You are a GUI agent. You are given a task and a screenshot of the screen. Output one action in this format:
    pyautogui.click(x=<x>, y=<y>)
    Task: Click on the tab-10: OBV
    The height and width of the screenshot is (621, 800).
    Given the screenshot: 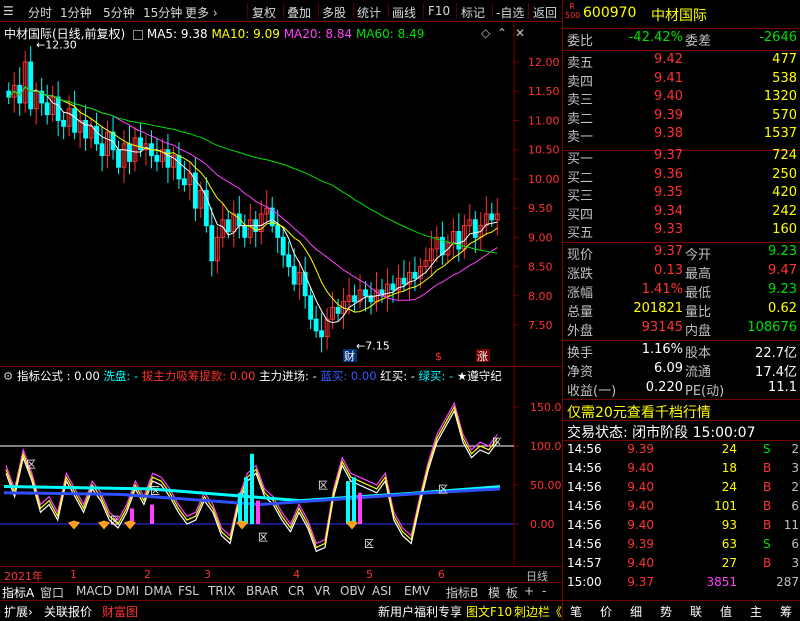 What is the action you would take?
    pyautogui.click(x=353, y=591)
    